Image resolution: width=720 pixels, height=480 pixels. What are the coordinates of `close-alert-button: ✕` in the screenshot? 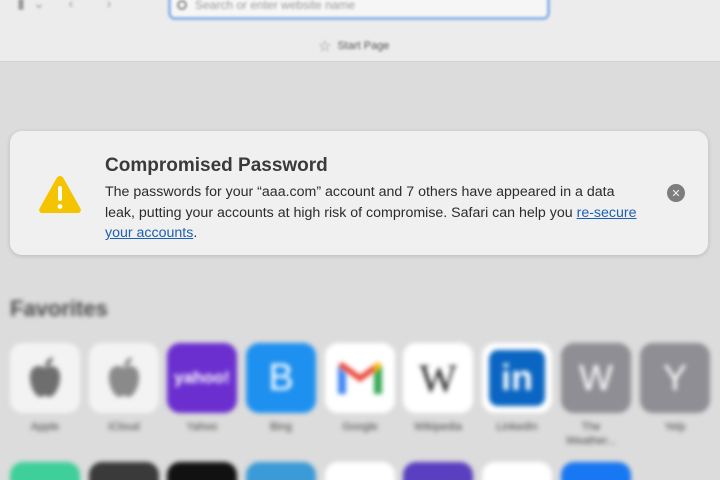 It's located at (676, 193).